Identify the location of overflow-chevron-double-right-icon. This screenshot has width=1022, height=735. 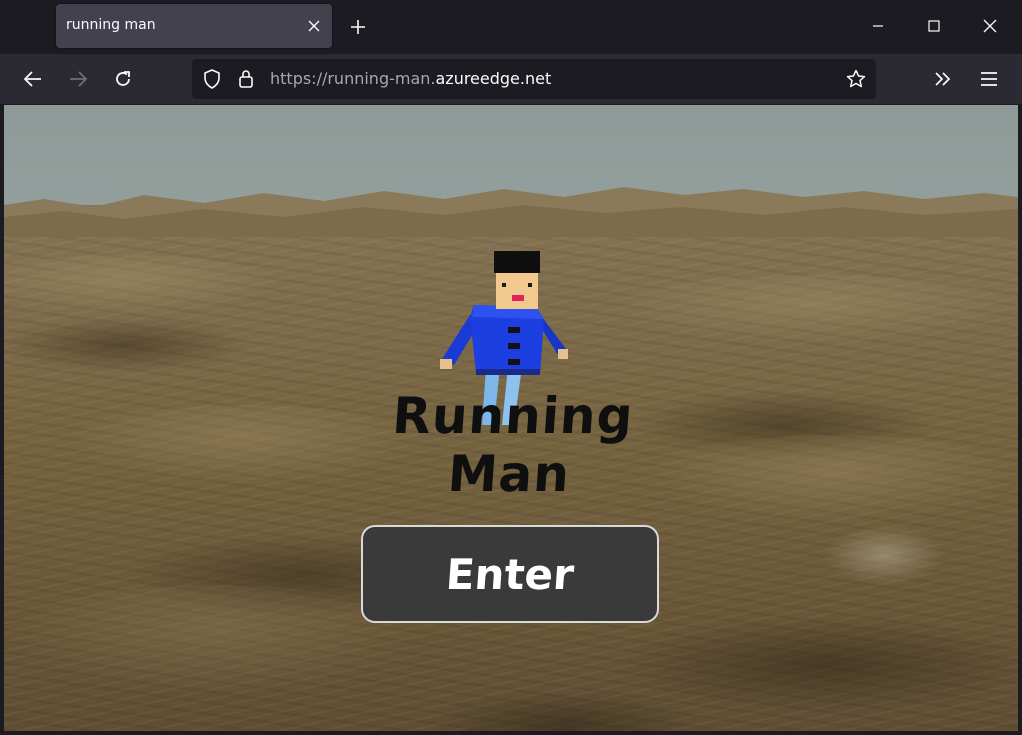
(943, 79).